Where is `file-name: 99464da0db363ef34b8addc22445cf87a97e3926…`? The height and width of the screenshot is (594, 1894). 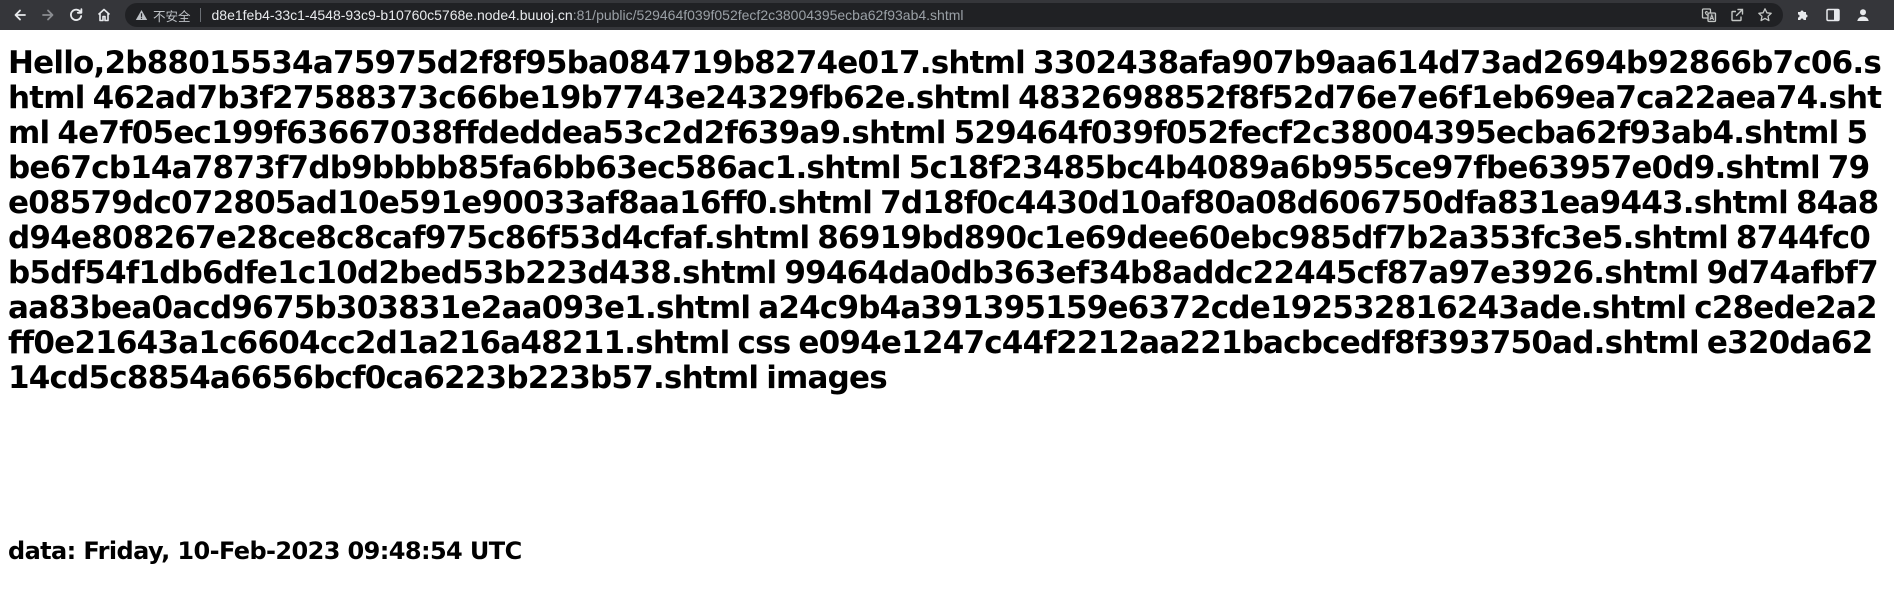 file-name: 99464da0db363ef34b8addc22445cf87a97e3926… is located at coordinates (1241, 273).